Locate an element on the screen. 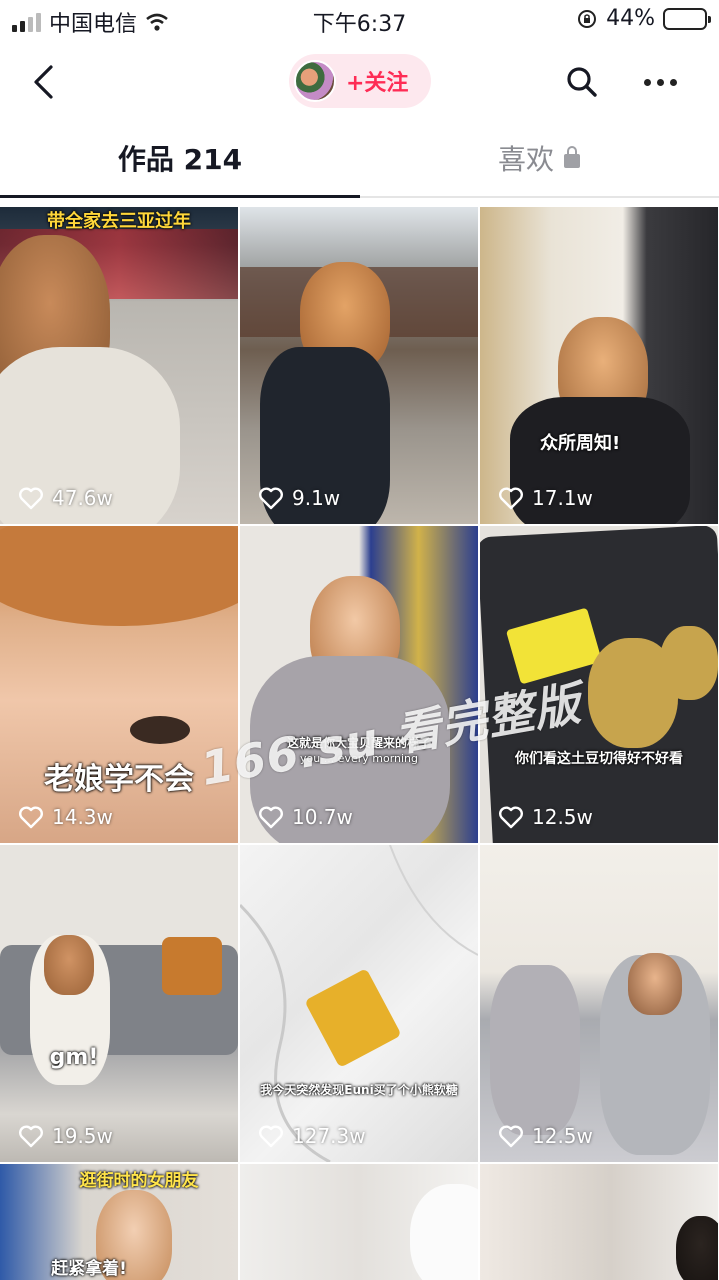 This screenshot has width=719, height=1280. tab-likes: 喜欢 is located at coordinates (539, 158).